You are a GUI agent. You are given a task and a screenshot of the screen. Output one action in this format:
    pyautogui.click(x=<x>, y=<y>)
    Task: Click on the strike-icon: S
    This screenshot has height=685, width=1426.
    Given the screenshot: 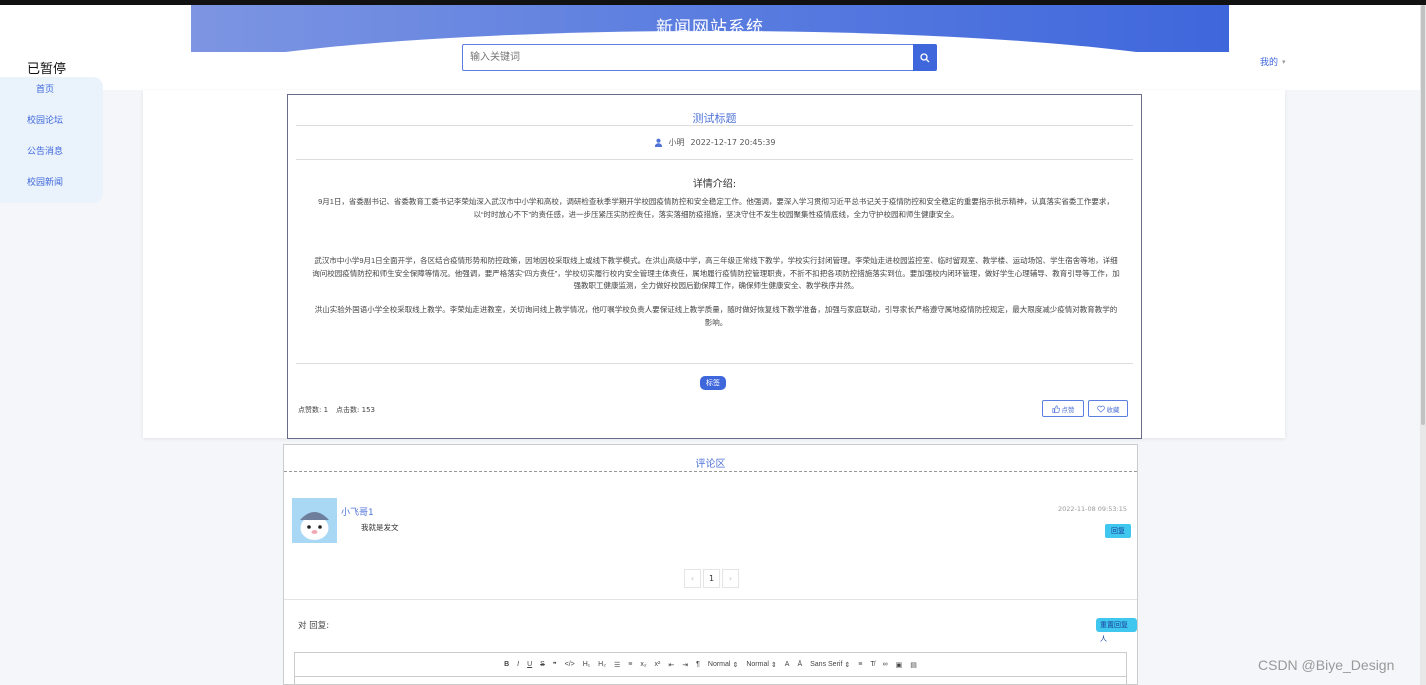 What is the action you would take?
    pyautogui.click(x=542, y=664)
    